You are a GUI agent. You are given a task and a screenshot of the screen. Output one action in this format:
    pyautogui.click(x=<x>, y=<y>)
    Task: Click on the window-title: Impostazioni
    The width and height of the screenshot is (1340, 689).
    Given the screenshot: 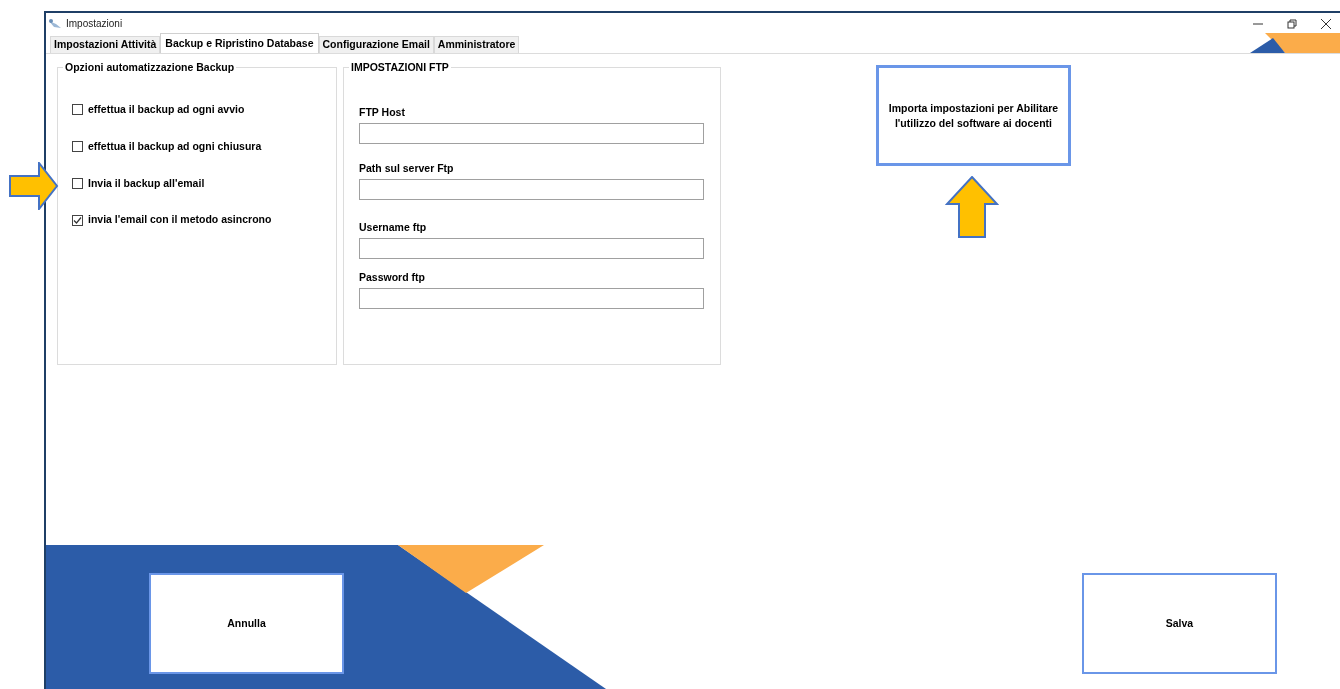 What is the action you would take?
    pyautogui.click(x=94, y=24)
    